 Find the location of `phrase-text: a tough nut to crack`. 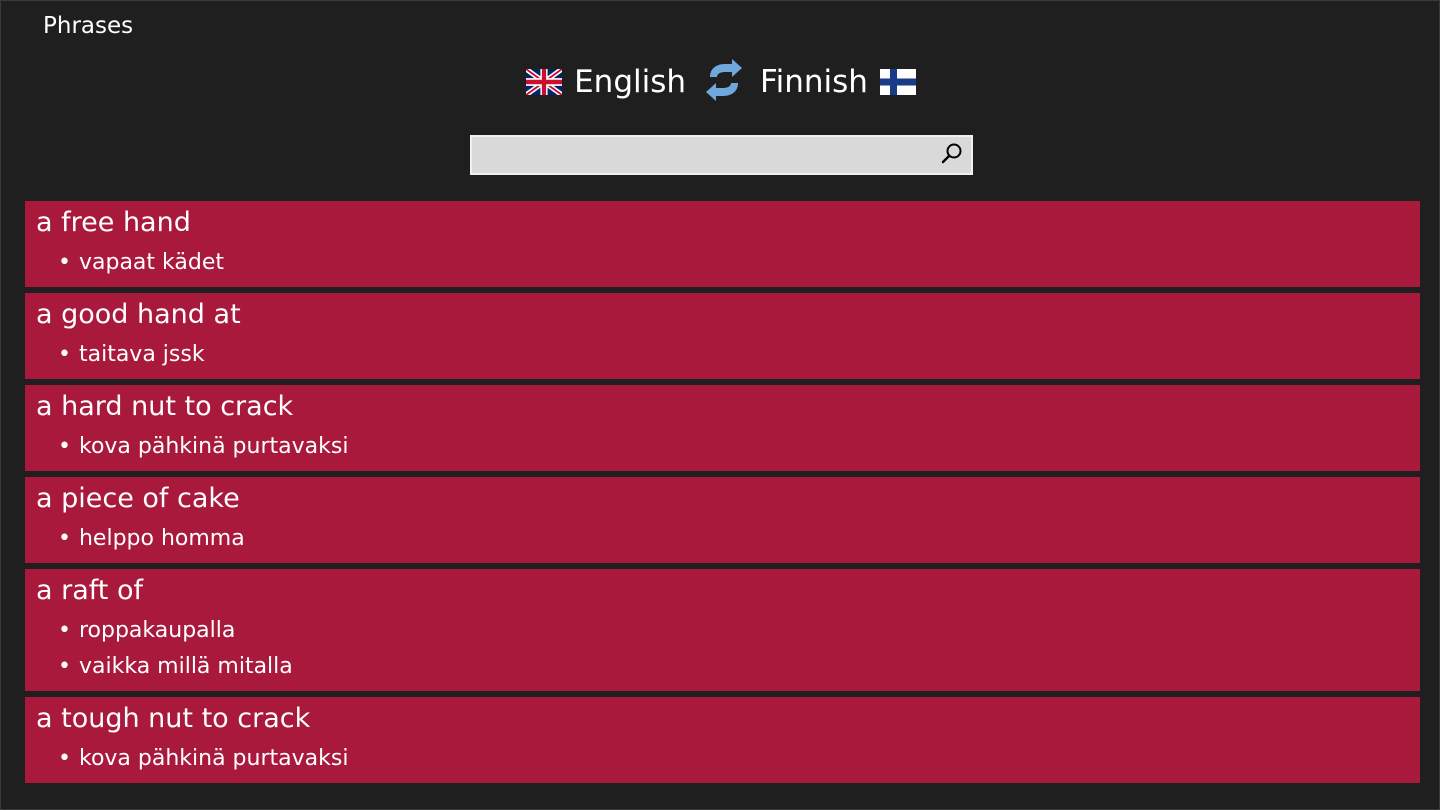

phrase-text: a tough nut to crack is located at coordinates (173, 718).